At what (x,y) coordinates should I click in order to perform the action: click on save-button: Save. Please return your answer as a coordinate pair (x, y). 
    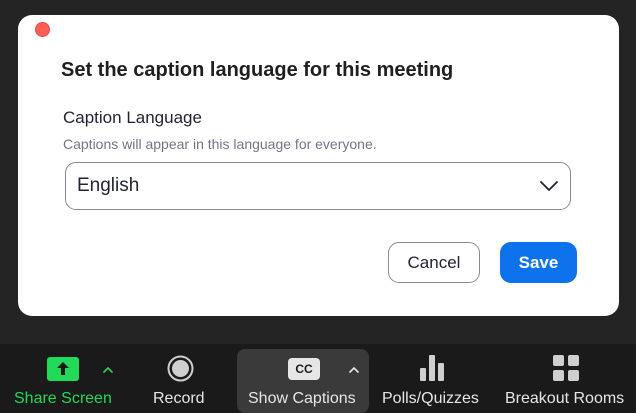
    Looking at the image, I should click on (538, 262).